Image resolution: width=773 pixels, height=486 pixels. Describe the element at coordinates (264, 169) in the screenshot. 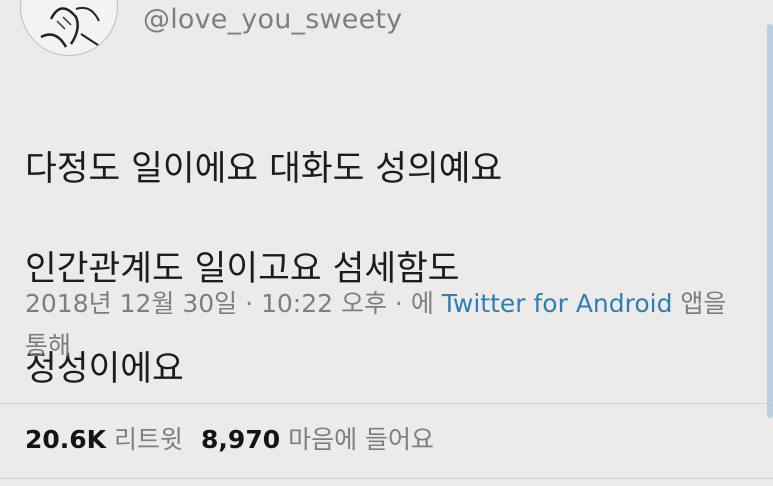

I see `tweet-text-line: 다정도 일이에요 대화도 성의예요` at that location.